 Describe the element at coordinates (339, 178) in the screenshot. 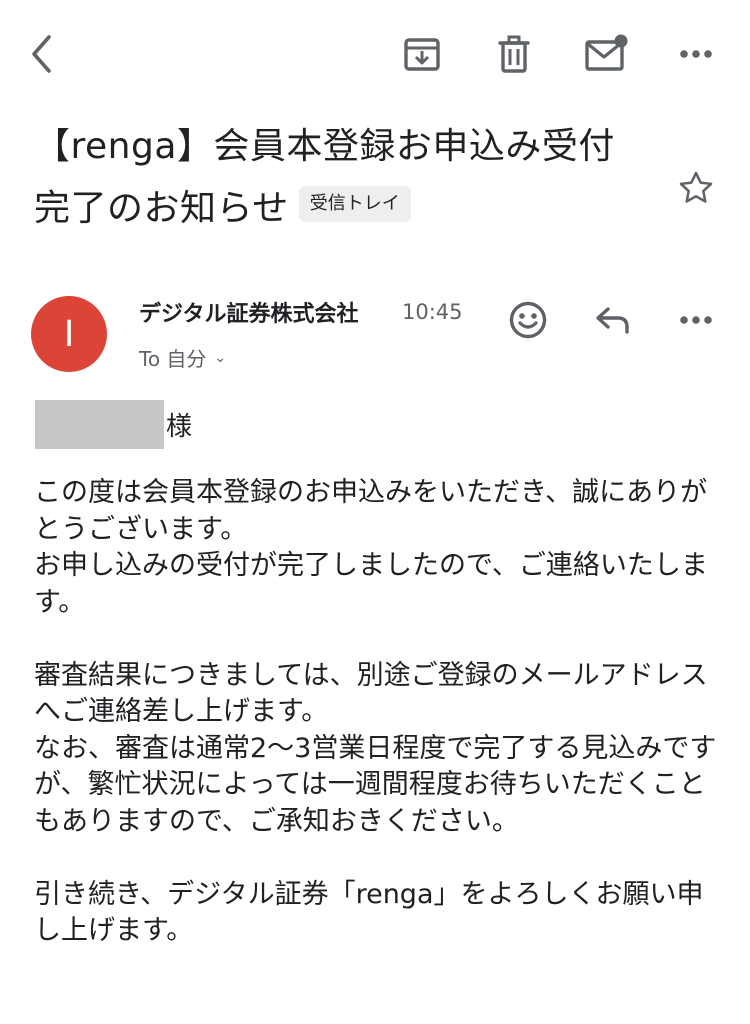

I see `email-subject: 【renga】会員本登録お申込み受付完了のお知らせ 受信トレイ` at that location.